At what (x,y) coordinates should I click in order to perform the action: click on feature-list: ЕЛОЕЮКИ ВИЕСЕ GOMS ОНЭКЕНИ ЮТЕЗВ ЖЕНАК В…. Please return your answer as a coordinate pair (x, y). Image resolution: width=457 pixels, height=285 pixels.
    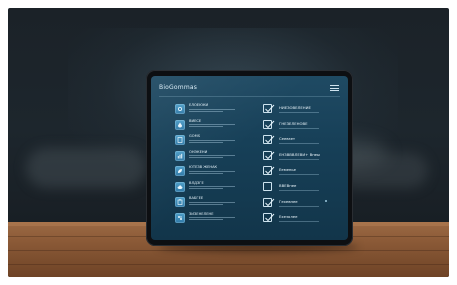
    Looking at the image, I should click on (214, 165).